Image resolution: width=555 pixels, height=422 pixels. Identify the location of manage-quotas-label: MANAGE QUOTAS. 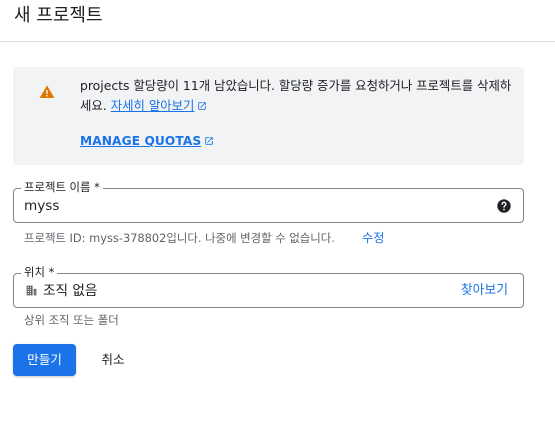
(141, 141).